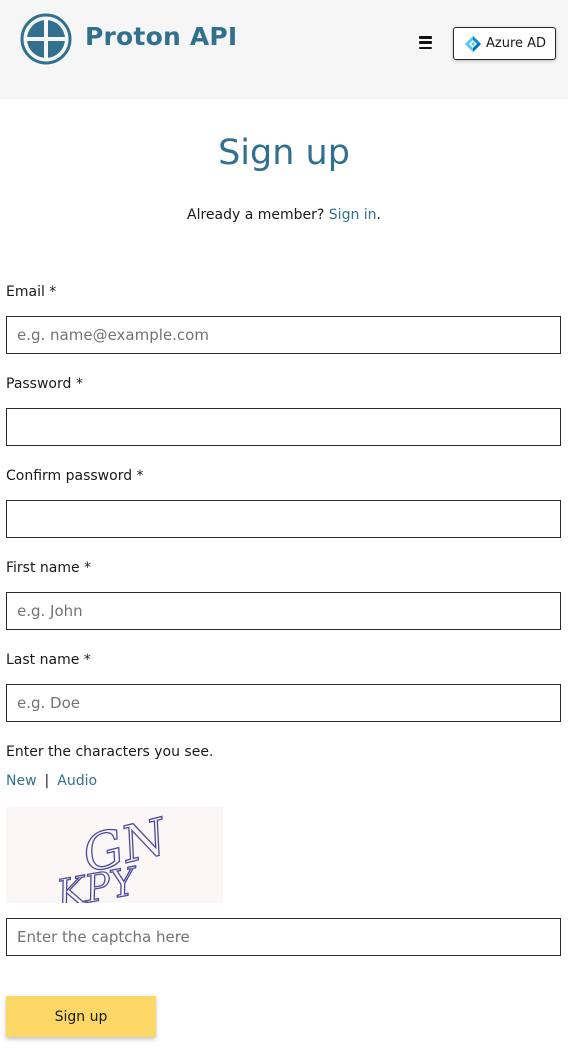 Image resolution: width=568 pixels, height=1052 pixels. I want to click on sign-up-button: Sign up, so click(81, 1016).